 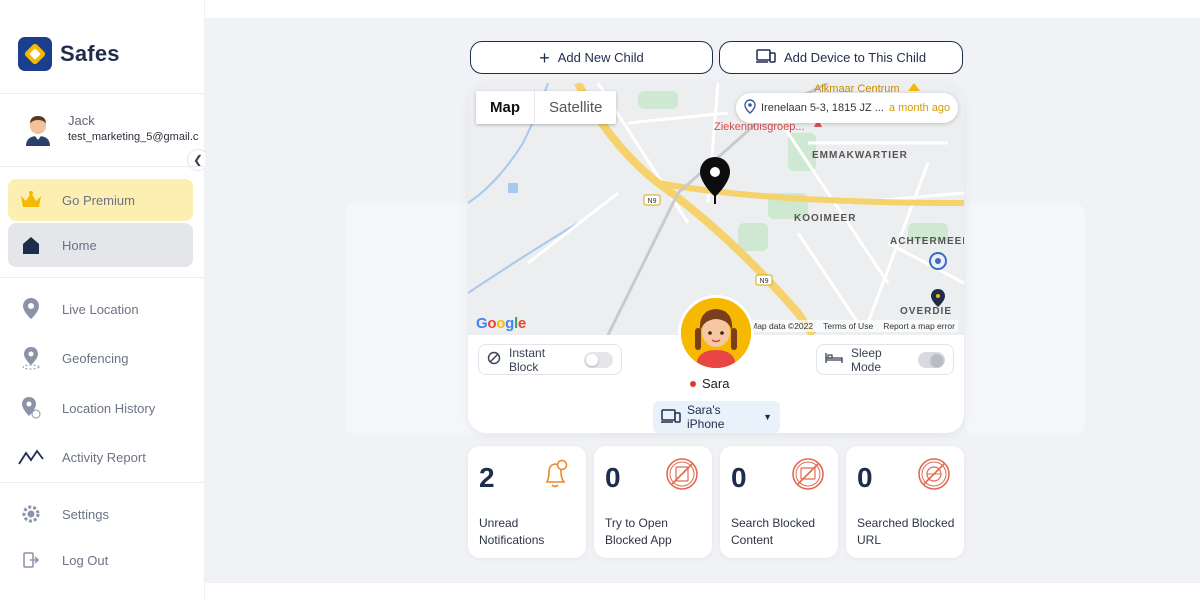 What do you see at coordinates (1025, 319) in the screenshot?
I see `background-child-card` at bounding box center [1025, 319].